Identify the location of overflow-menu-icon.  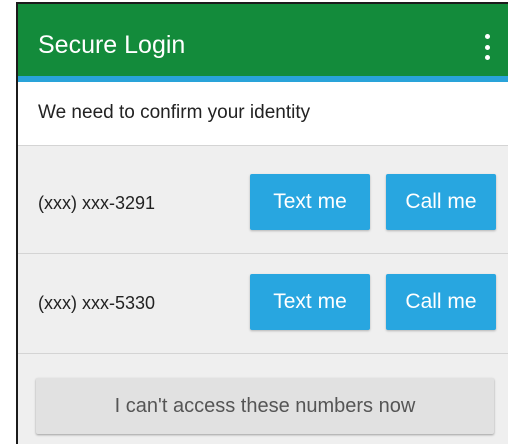
(487, 47).